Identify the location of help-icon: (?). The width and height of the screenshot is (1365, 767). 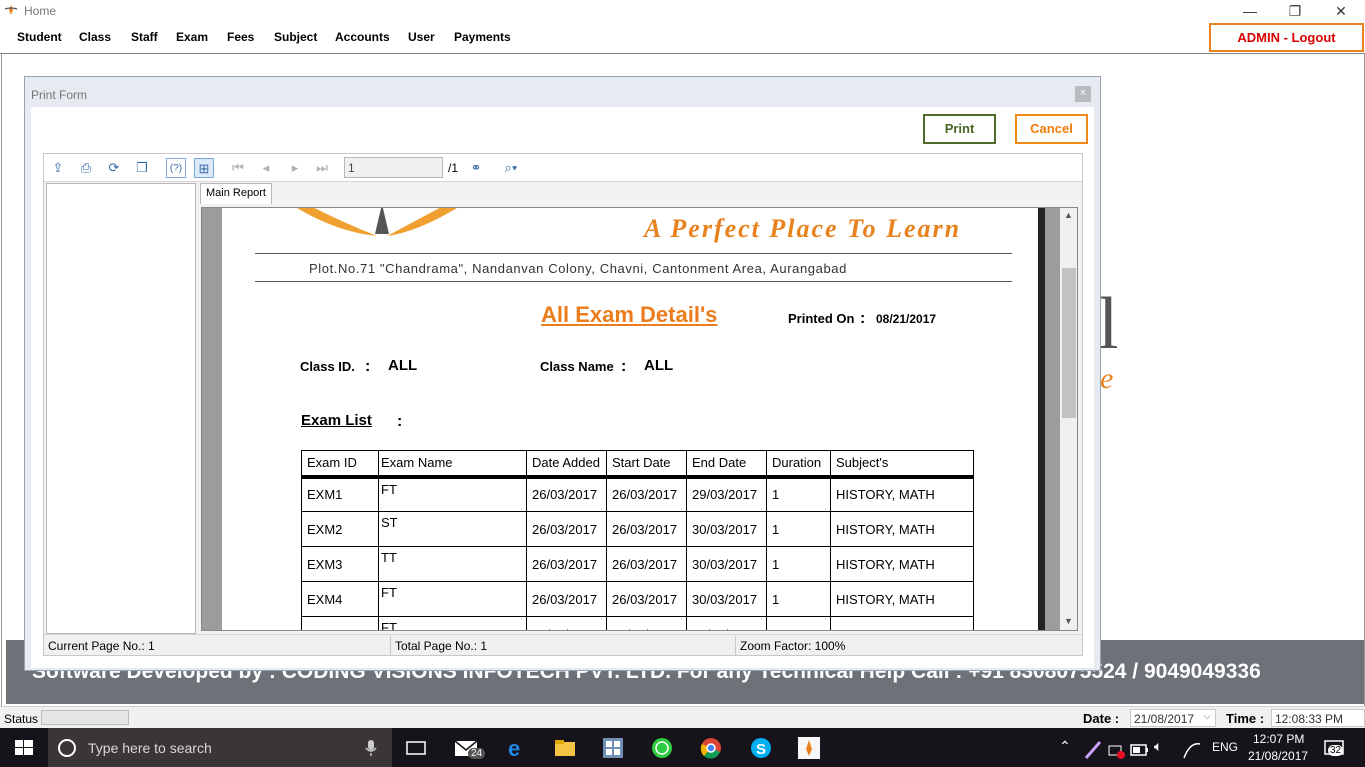
(176, 168).